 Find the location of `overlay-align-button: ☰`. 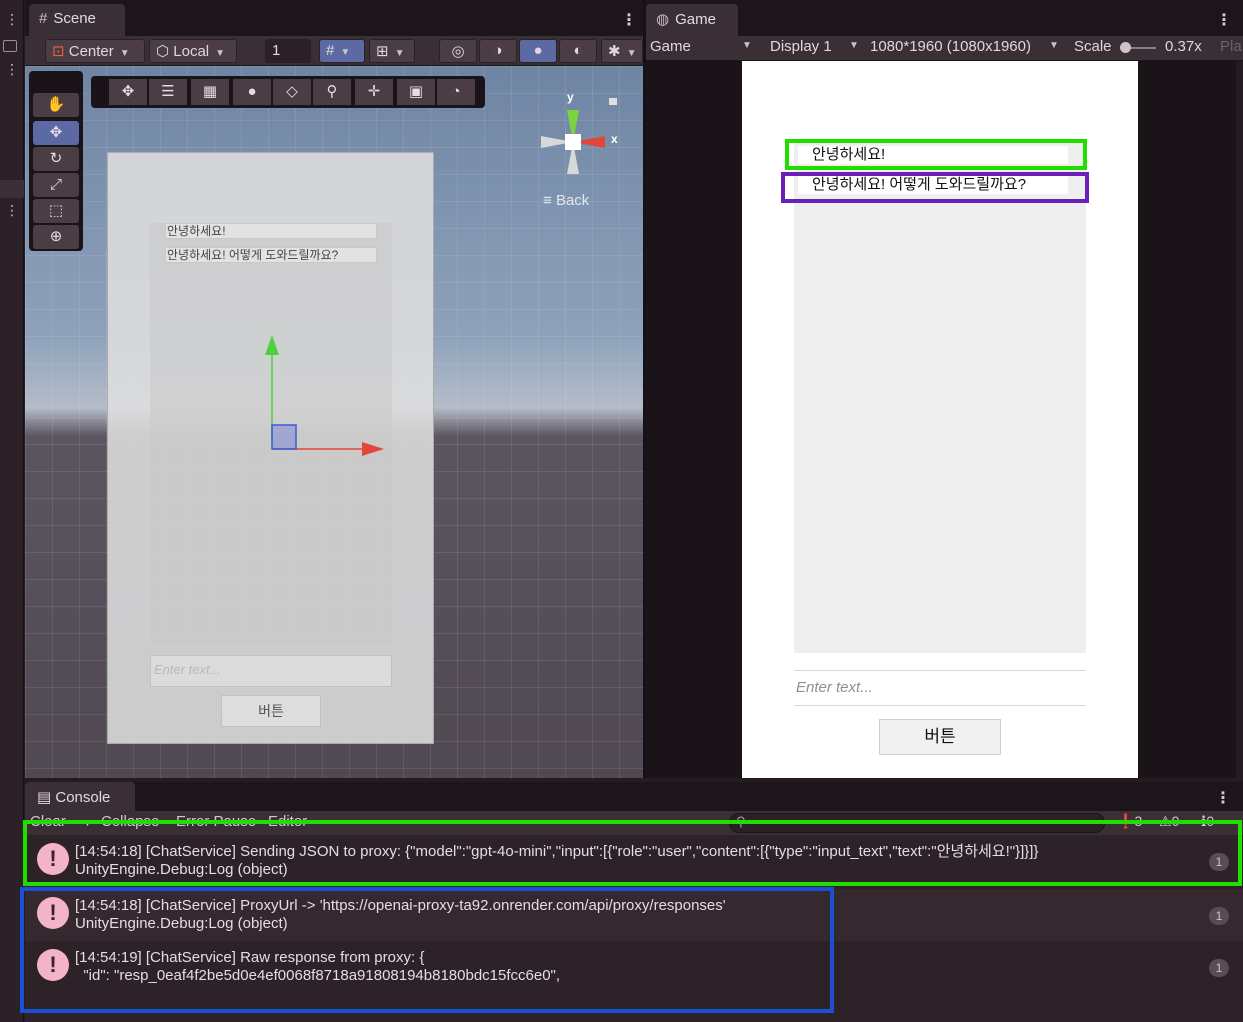

overlay-align-button: ☰ is located at coordinates (168, 92).